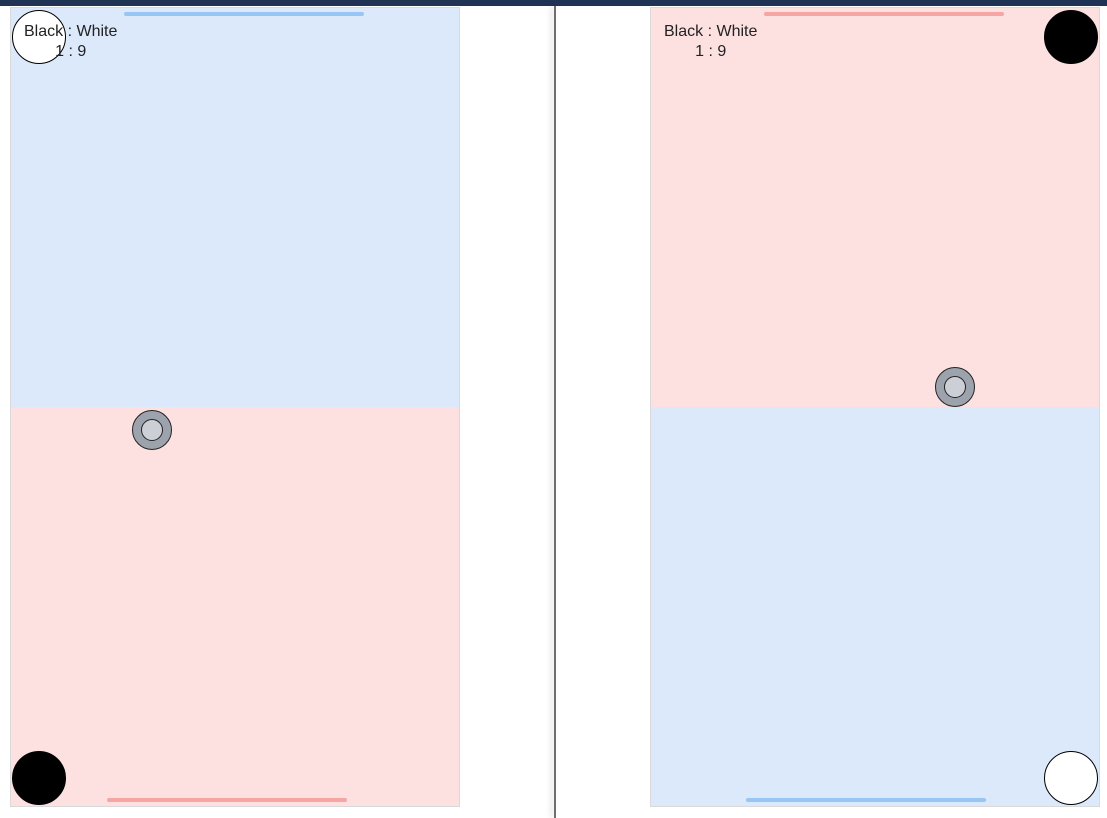 This screenshot has height=818, width=1107. Describe the element at coordinates (1071, 778) in the screenshot. I see `white-paddle` at that location.